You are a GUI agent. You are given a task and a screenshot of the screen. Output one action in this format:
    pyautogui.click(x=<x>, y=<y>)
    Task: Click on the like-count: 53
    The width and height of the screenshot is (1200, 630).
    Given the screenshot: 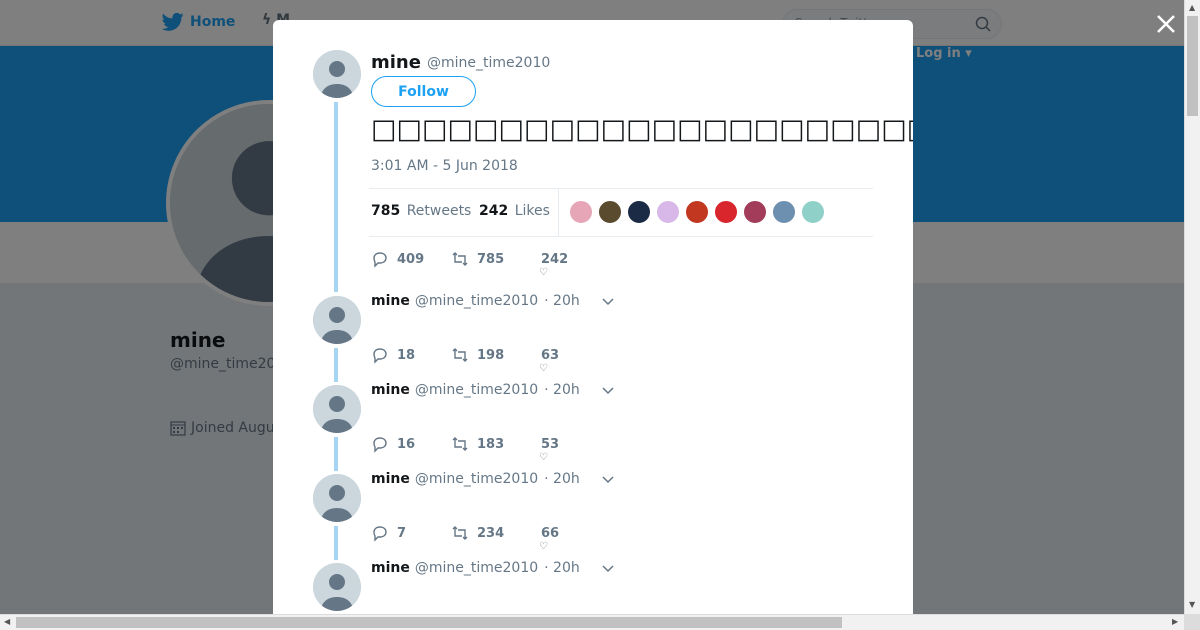 What is the action you would take?
    pyautogui.click(x=550, y=444)
    